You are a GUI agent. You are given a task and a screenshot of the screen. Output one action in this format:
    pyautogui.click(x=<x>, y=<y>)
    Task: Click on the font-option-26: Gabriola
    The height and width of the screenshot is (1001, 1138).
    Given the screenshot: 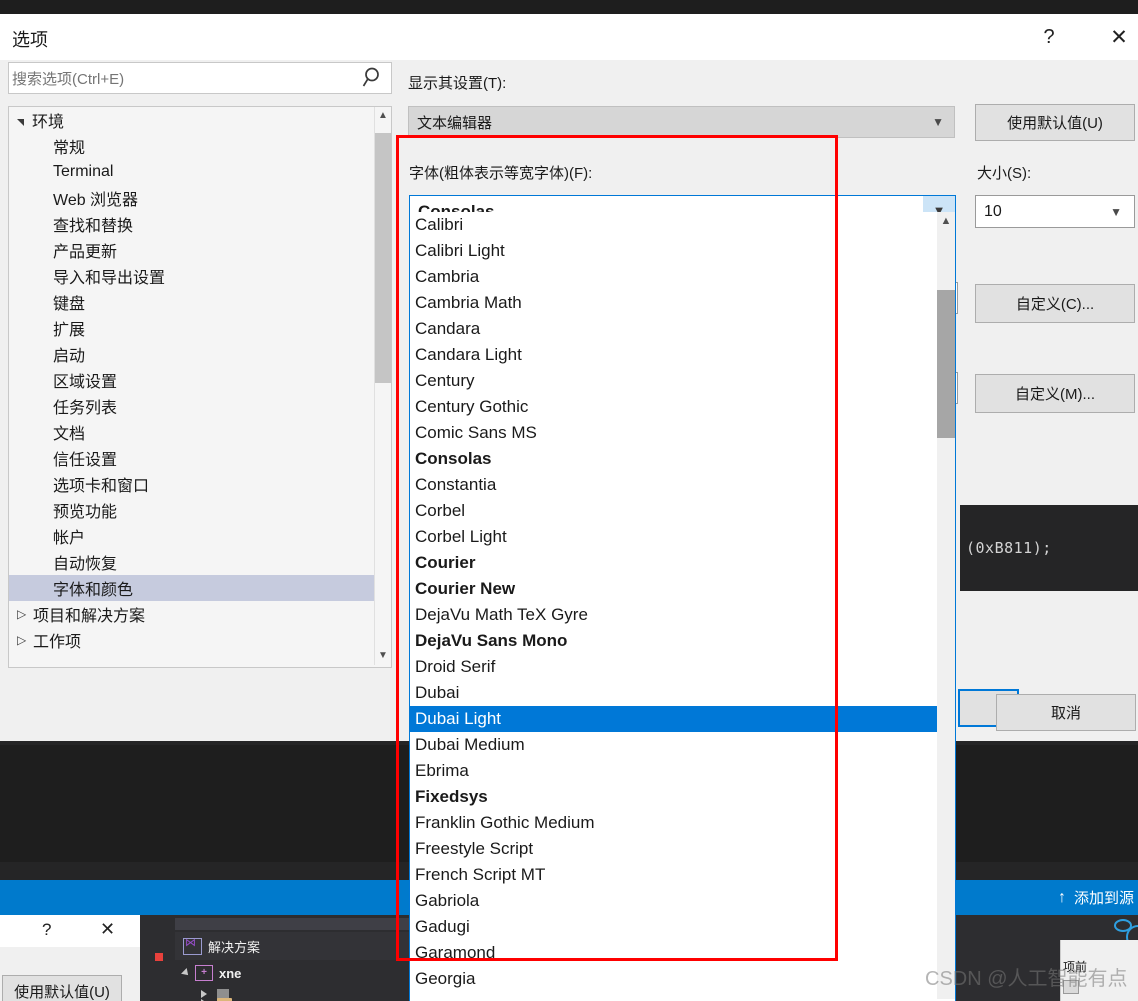 What is the action you would take?
    pyautogui.click(x=682, y=901)
    